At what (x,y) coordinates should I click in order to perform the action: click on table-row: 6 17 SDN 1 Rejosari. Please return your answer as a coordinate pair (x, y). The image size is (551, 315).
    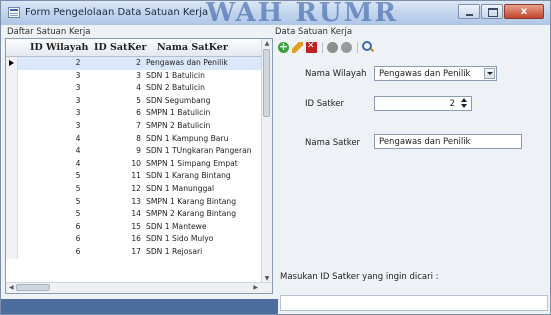
    Looking at the image, I should click on (134, 252).